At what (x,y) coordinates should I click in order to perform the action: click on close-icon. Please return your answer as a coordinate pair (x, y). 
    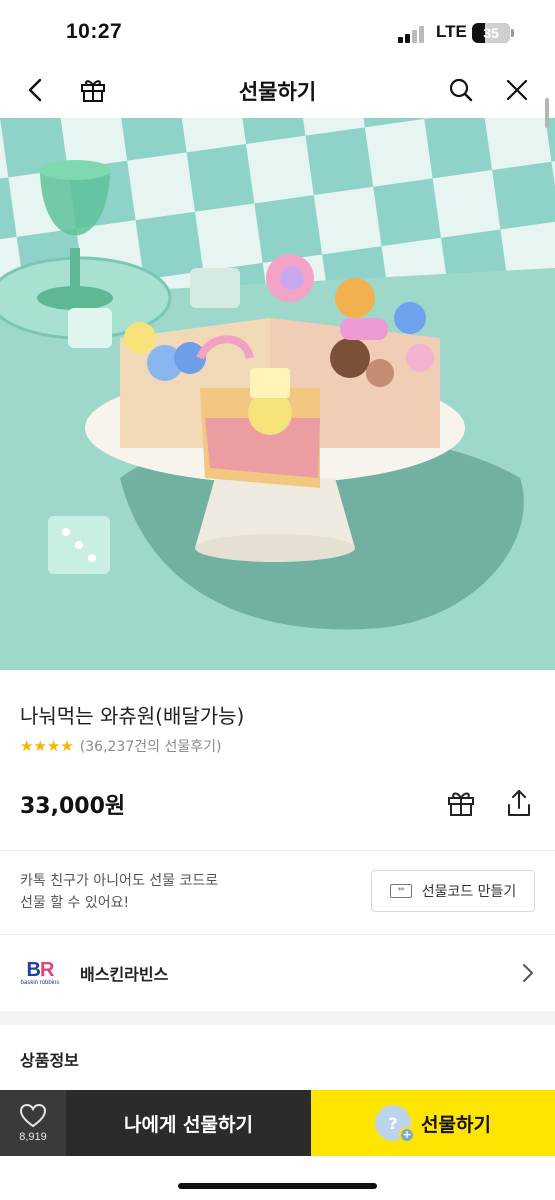
    Looking at the image, I should click on (517, 90).